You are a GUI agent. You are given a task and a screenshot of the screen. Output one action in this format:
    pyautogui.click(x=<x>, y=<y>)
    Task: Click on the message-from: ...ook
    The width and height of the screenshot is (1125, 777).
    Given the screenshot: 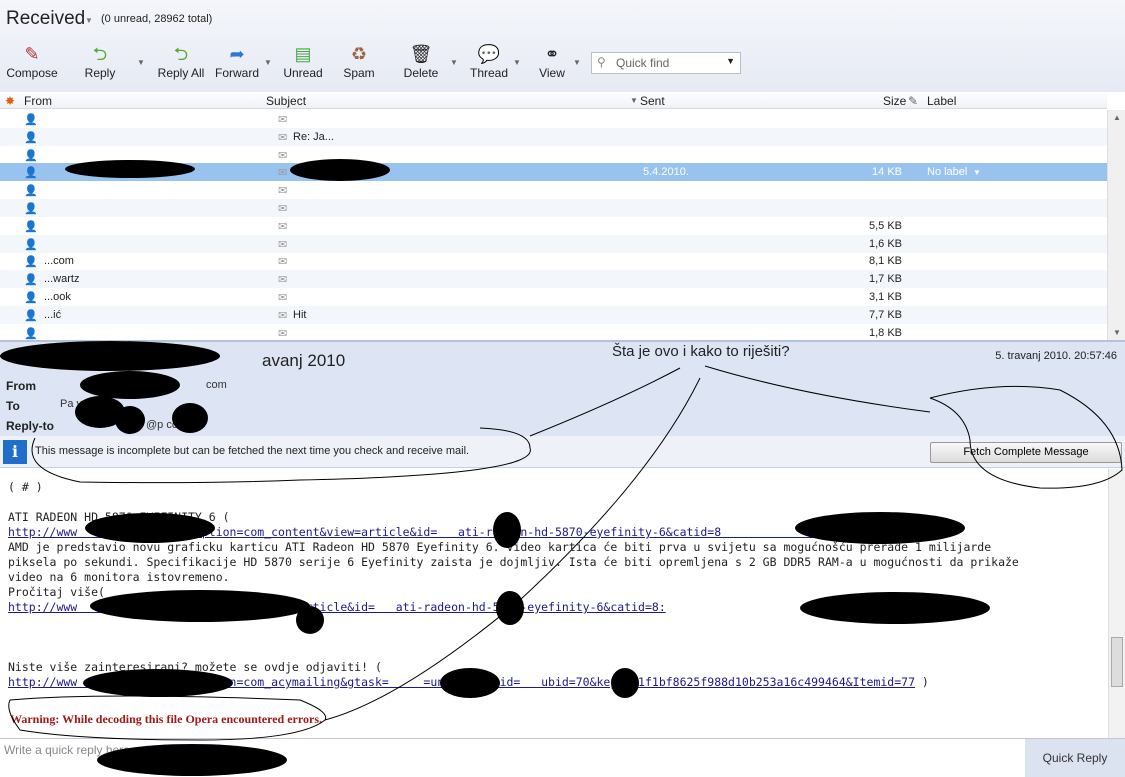 What is the action you would take?
    pyautogui.click(x=57, y=297)
    